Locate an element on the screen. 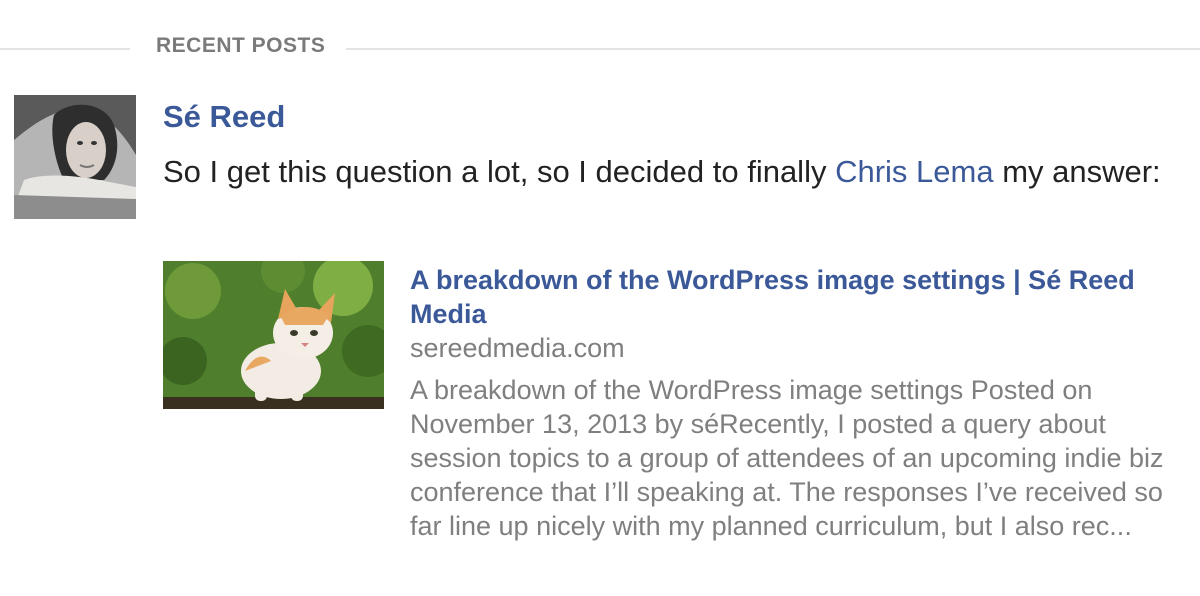 The width and height of the screenshot is (1200, 596). author-avatar is located at coordinates (75, 157).